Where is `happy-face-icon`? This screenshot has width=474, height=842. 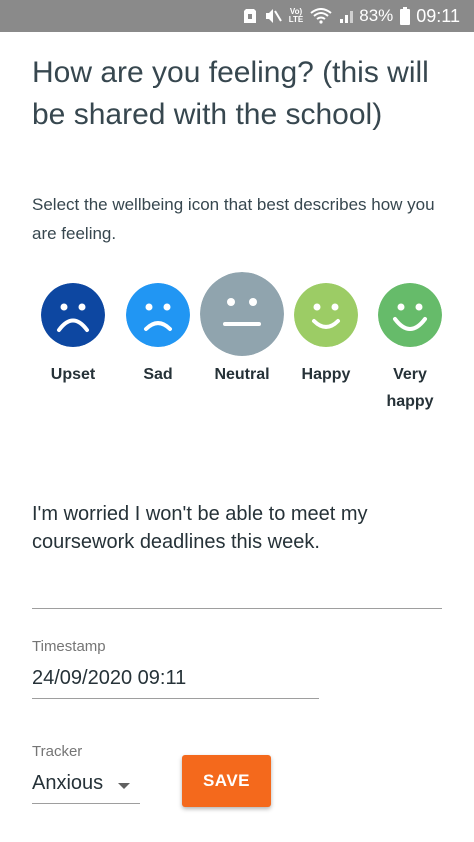
happy-face-icon is located at coordinates (326, 315).